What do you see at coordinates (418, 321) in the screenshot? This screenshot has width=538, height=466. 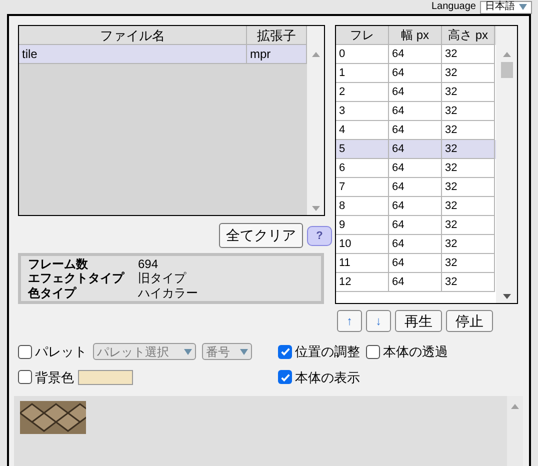 I see `playback-button: 再生` at bounding box center [418, 321].